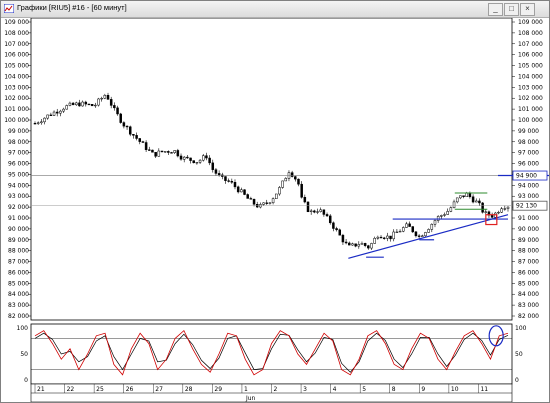  What do you see at coordinates (16, 22) in the screenshot?
I see `price-tick-left: 109 000` at bounding box center [16, 22].